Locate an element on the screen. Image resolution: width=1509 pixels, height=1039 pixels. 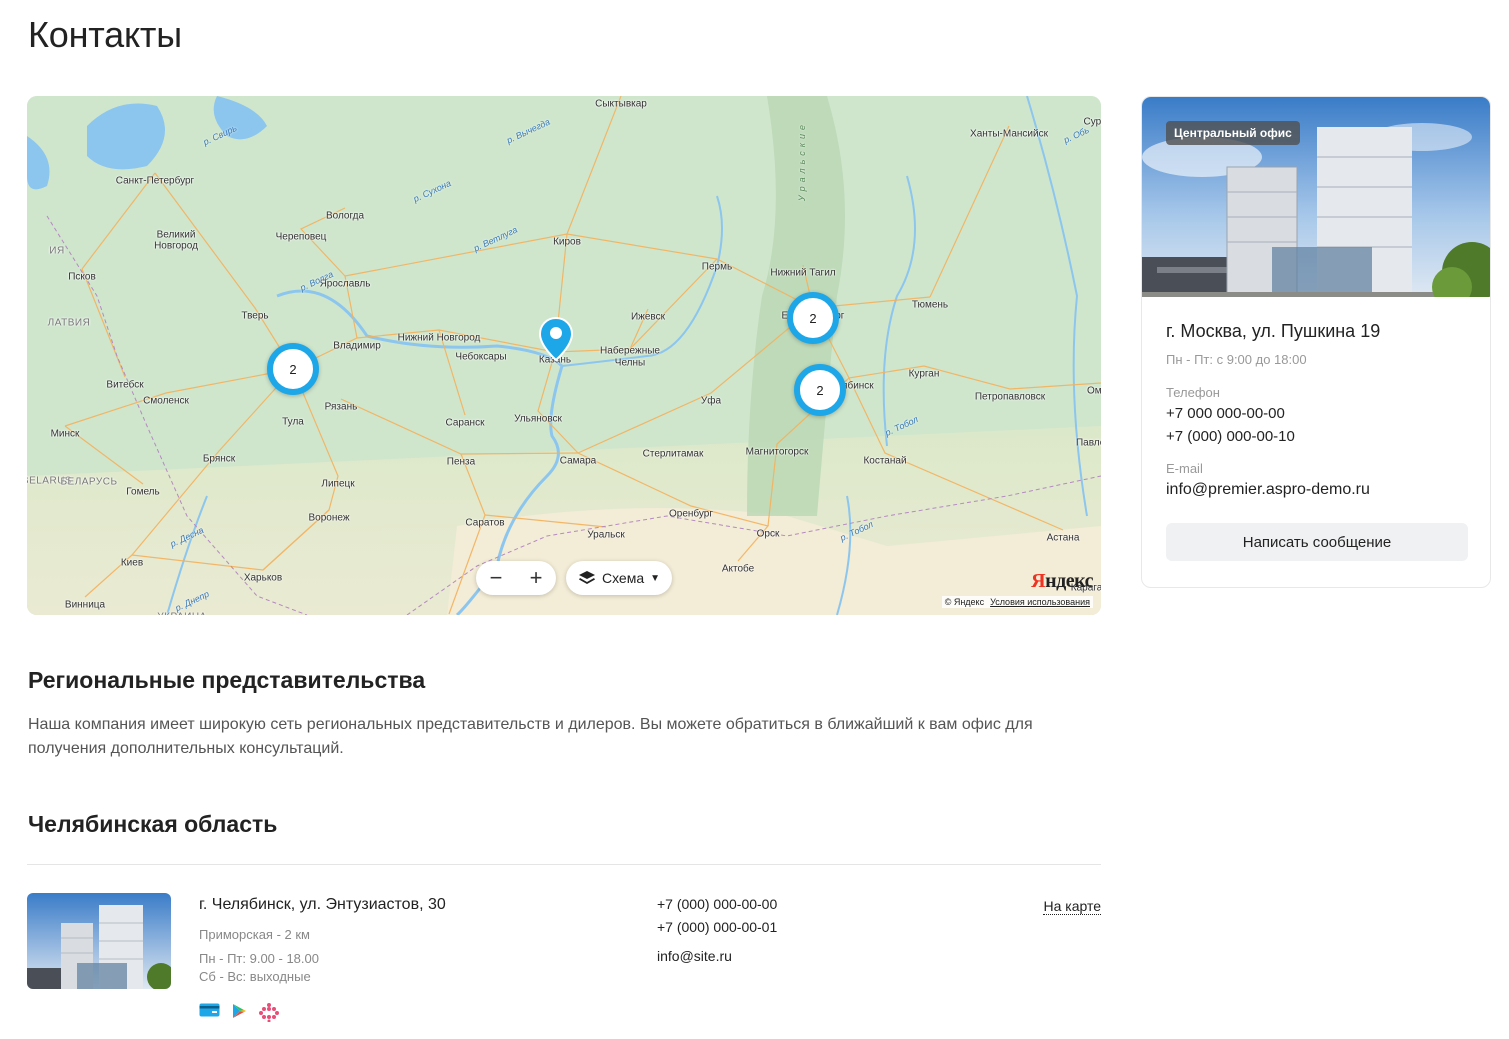
city-label: Новгород is located at coordinates (176, 246).